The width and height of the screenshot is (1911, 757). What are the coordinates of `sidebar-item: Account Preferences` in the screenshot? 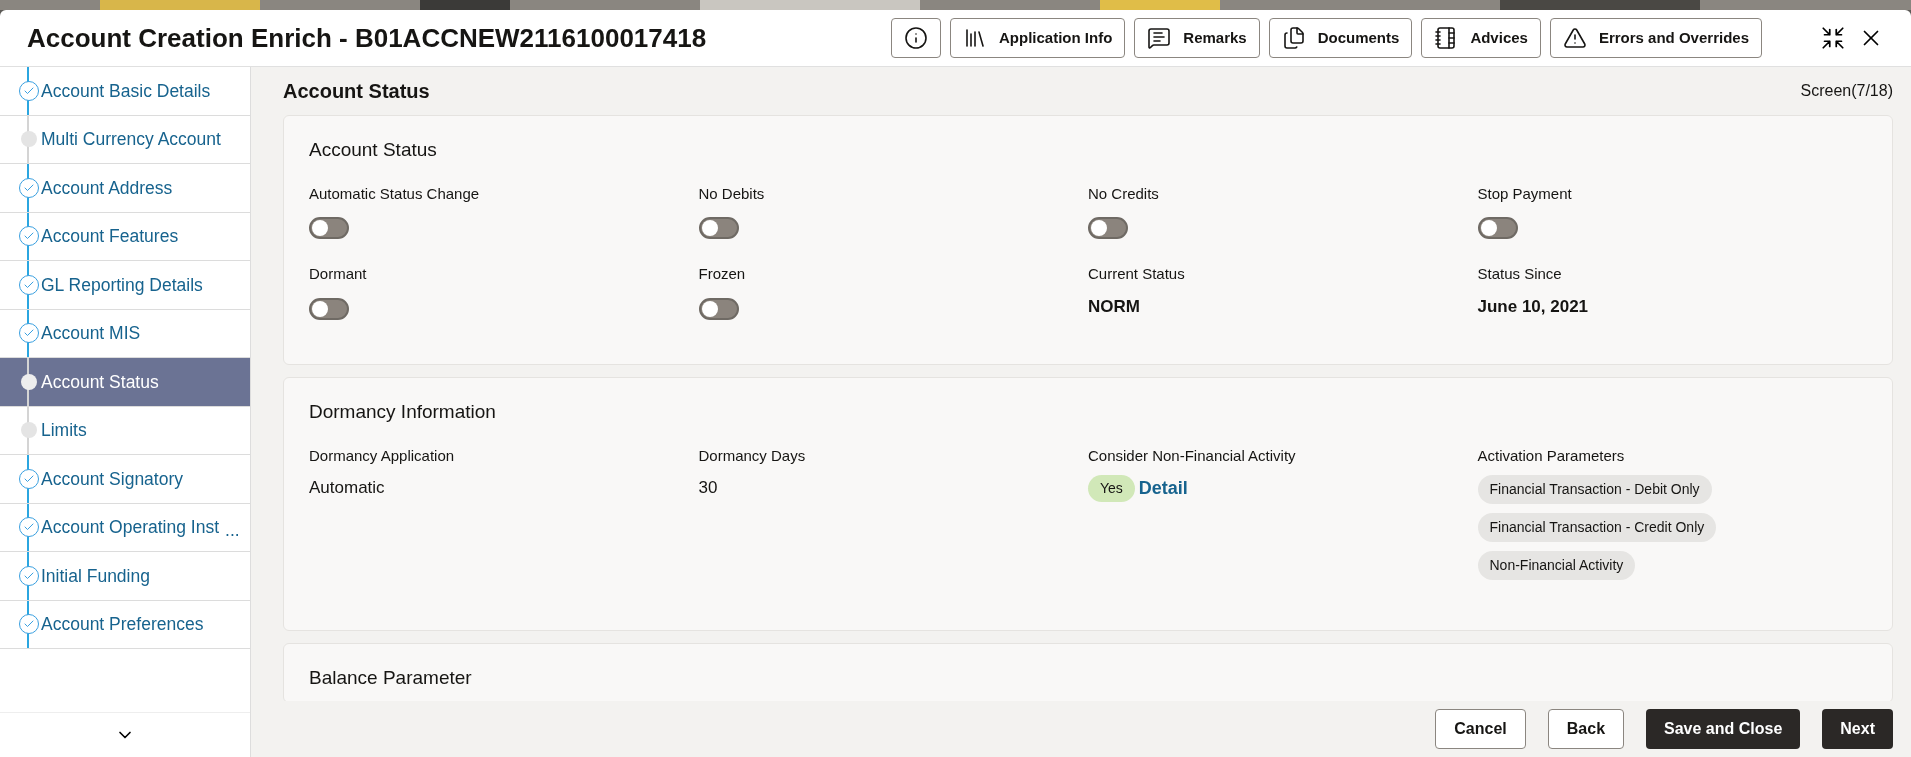 It's located at (125, 624).